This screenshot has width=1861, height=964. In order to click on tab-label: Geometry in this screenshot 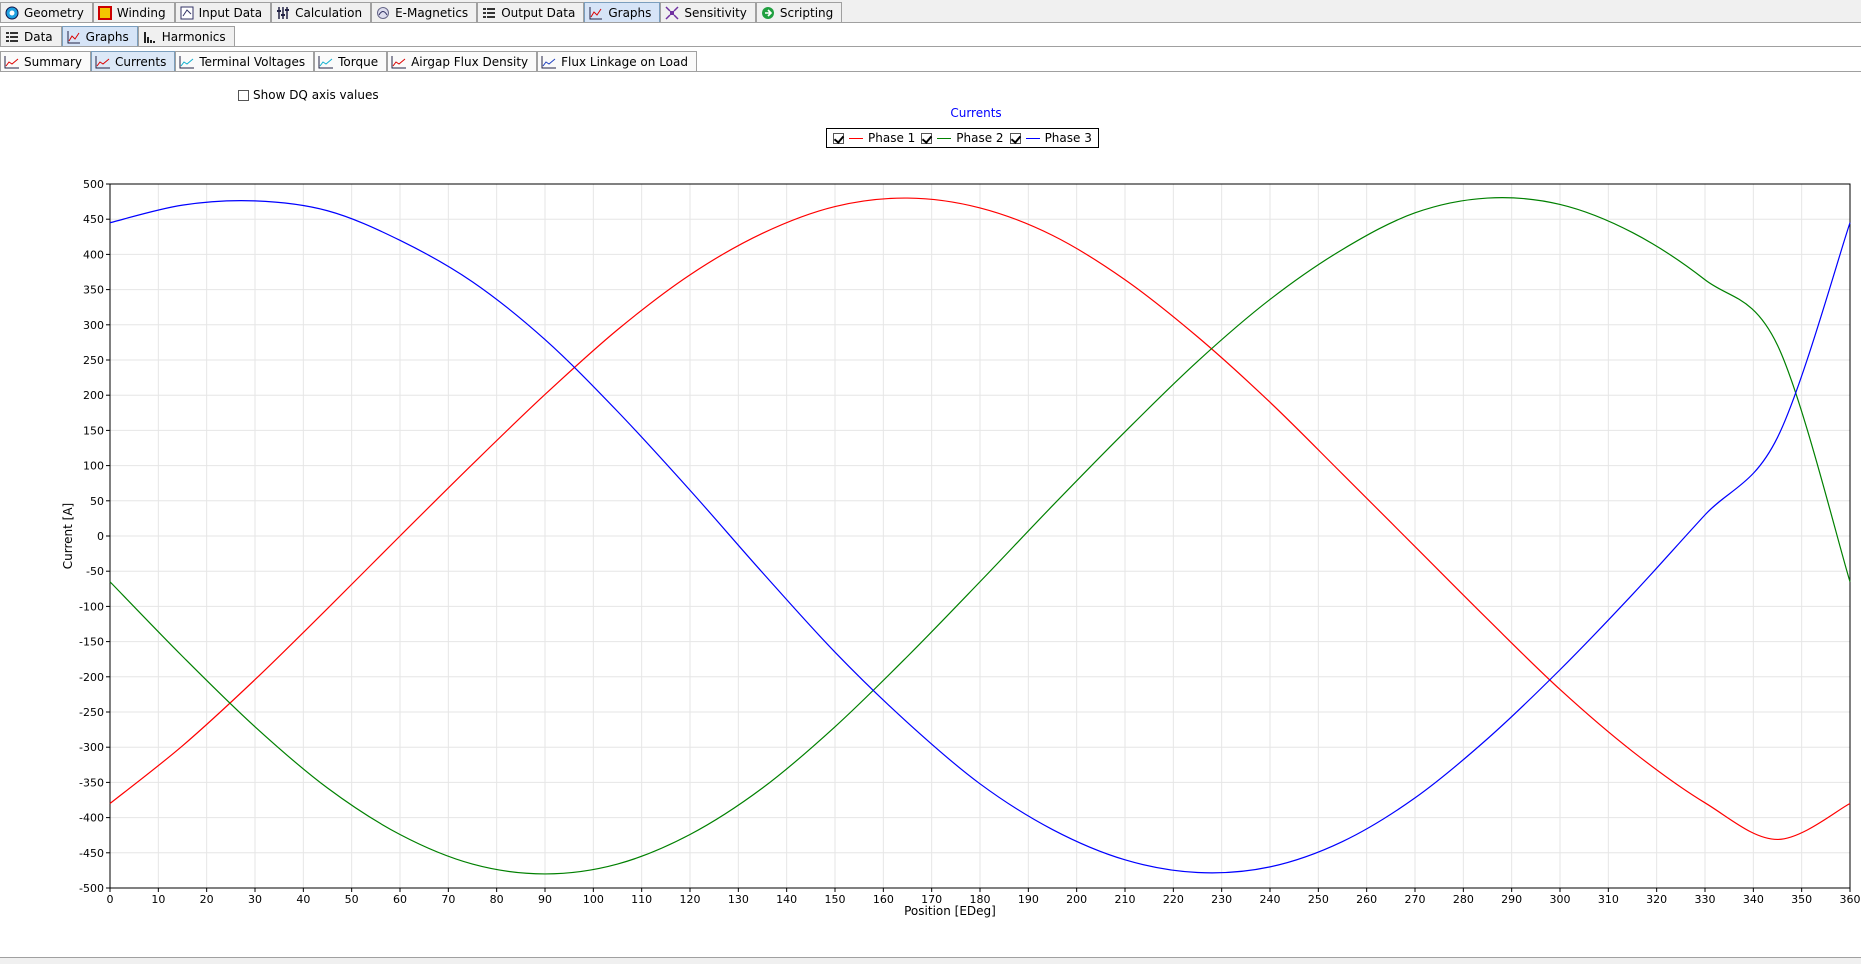, I will do `click(54, 12)`.